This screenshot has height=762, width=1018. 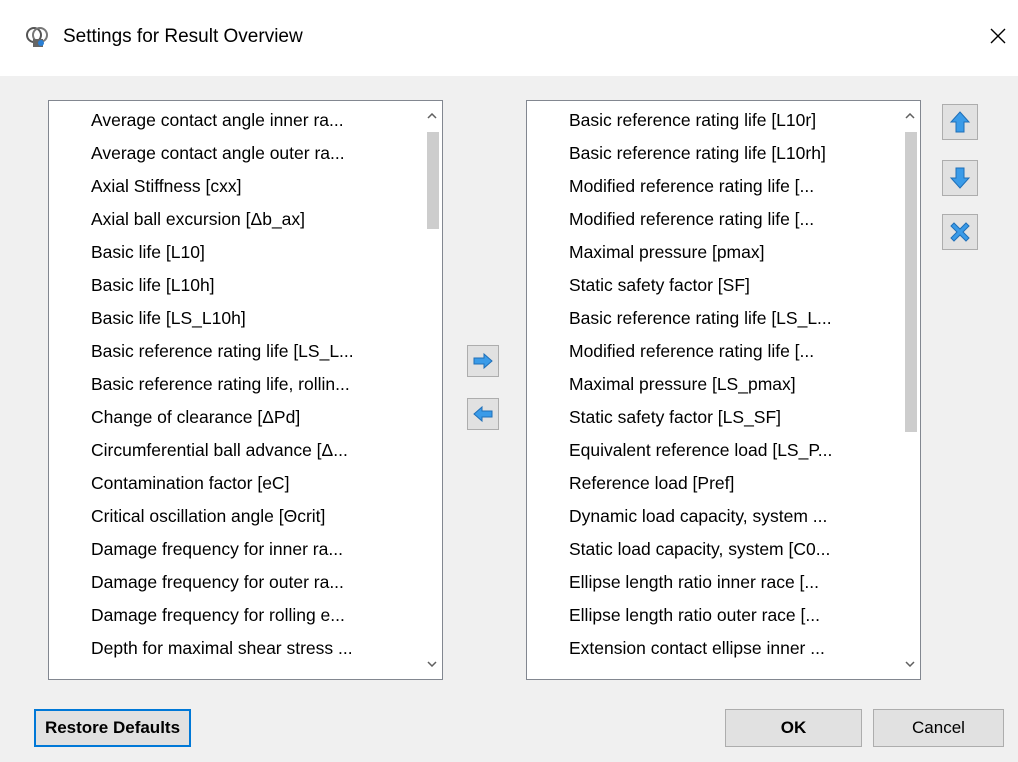 I want to click on list-item: Critical oscillation angle [Θcrit], so click(x=208, y=516).